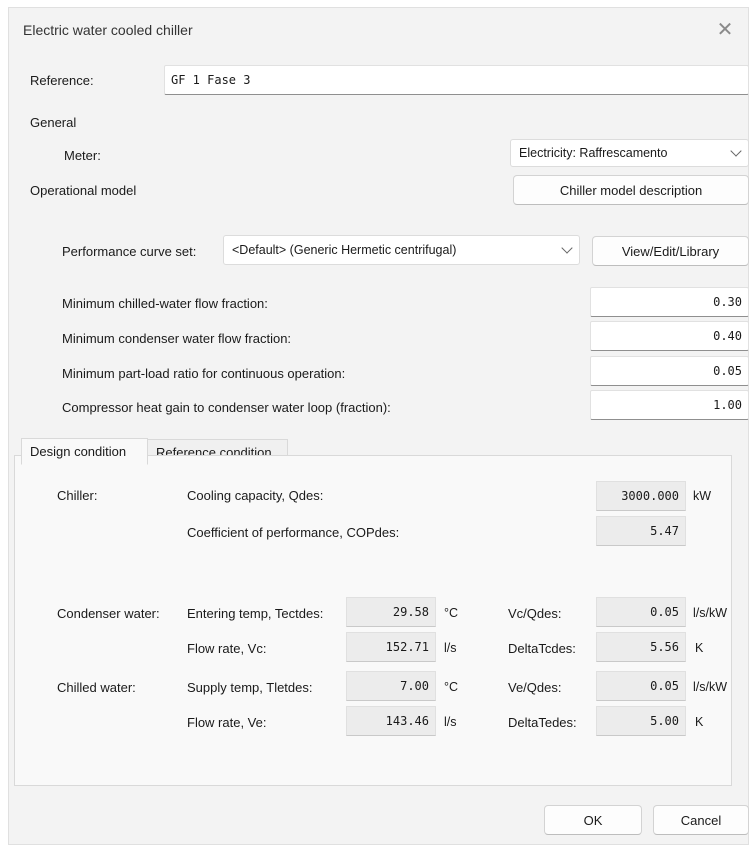 This screenshot has height=847, width=752. I want to click on operational-model-label: Operational model, so click(83, 190).